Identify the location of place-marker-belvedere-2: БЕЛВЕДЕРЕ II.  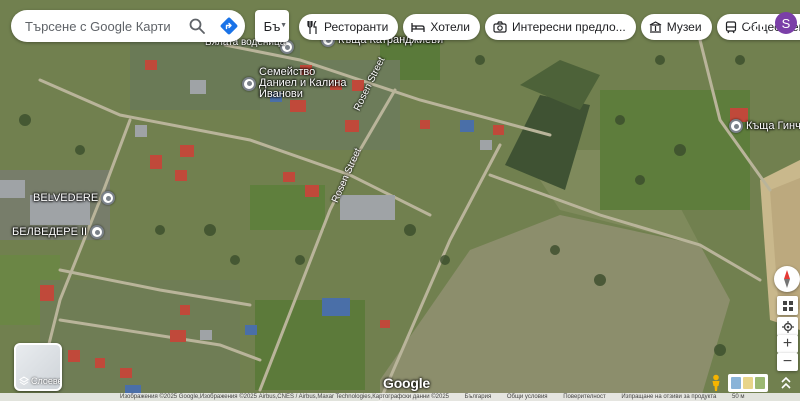
(58, 232).